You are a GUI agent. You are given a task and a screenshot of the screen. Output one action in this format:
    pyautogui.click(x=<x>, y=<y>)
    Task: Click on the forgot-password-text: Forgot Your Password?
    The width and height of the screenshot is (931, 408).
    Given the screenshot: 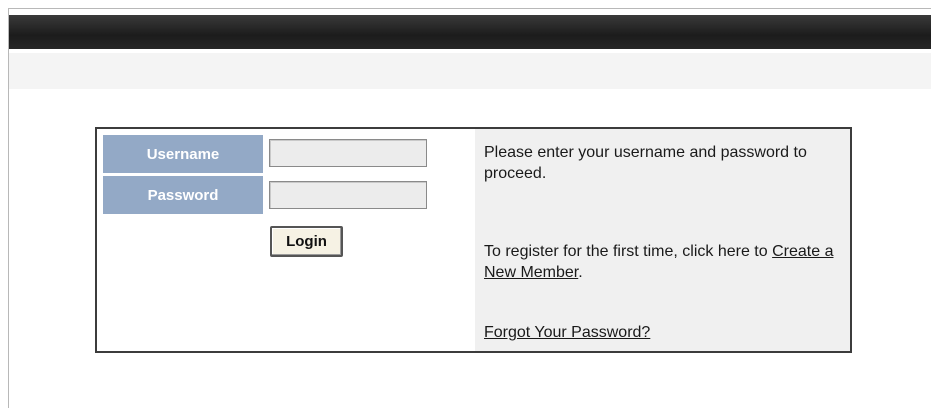 What is the action you would take?
    pyautogui.click(x=567, y=332)
    